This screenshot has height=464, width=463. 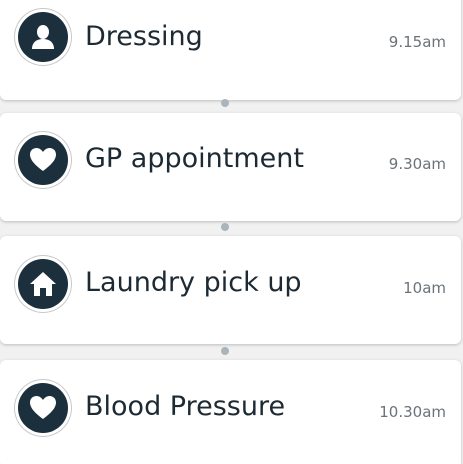 I want to click on schedule-item-time: 9.30am, so click(x=417, y=164).